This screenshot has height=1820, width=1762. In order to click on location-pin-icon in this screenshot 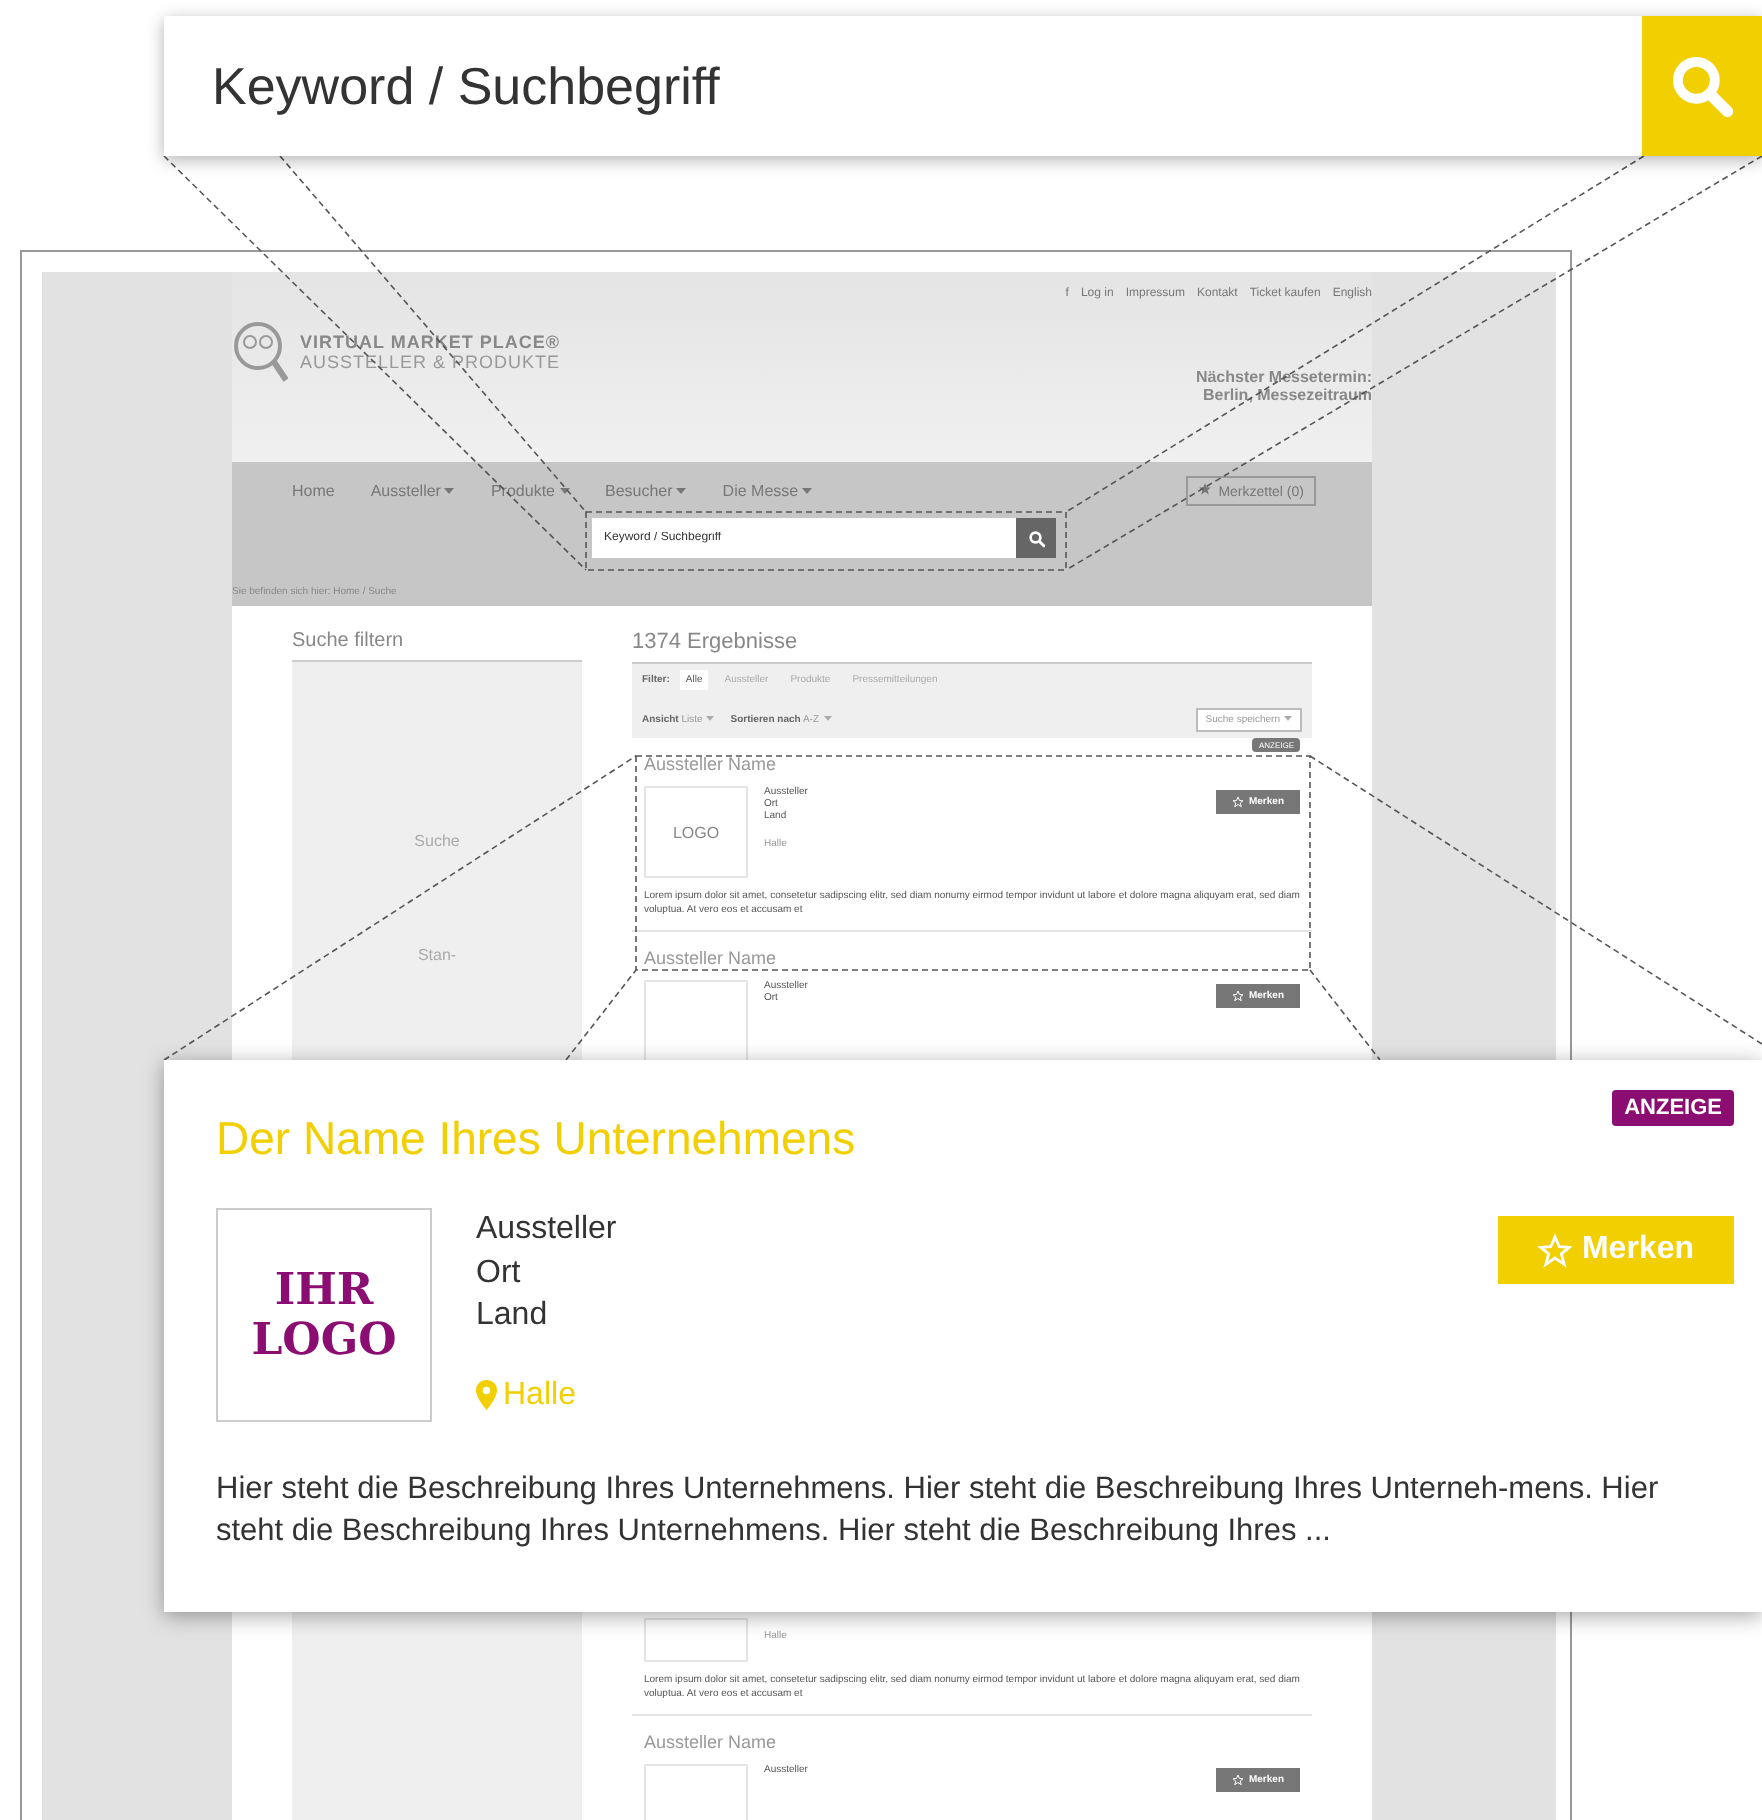, I will do `click(486, 1395)`.